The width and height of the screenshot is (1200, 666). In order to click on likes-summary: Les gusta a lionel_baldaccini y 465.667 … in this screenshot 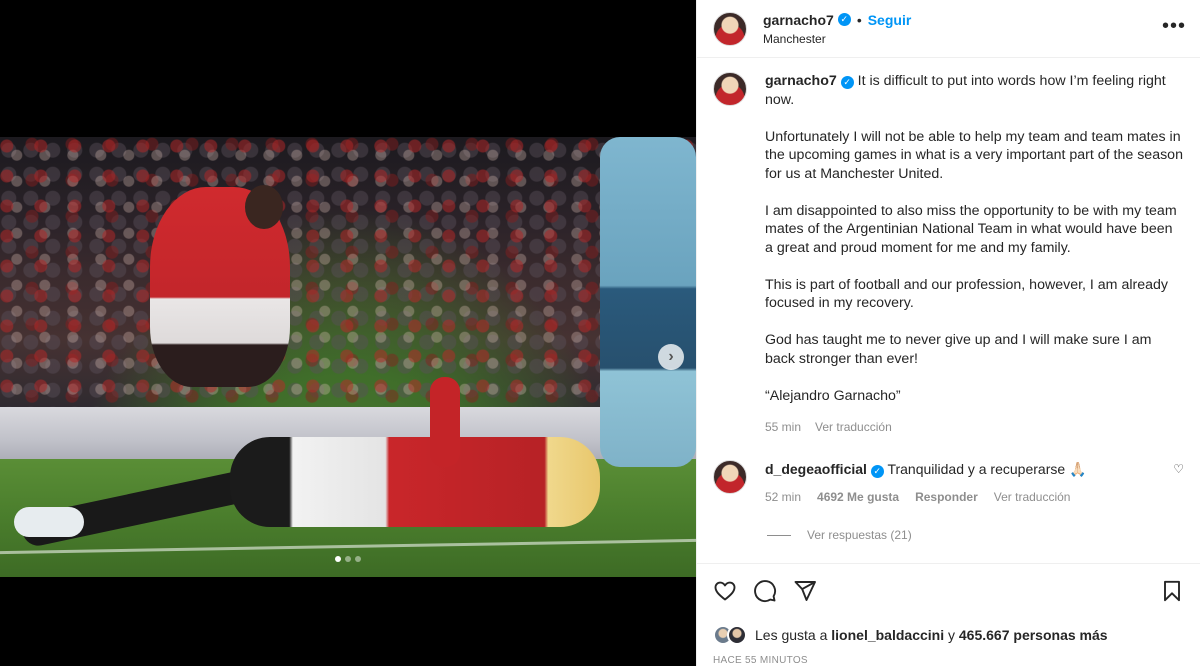, I will do `click(948, 631)`.